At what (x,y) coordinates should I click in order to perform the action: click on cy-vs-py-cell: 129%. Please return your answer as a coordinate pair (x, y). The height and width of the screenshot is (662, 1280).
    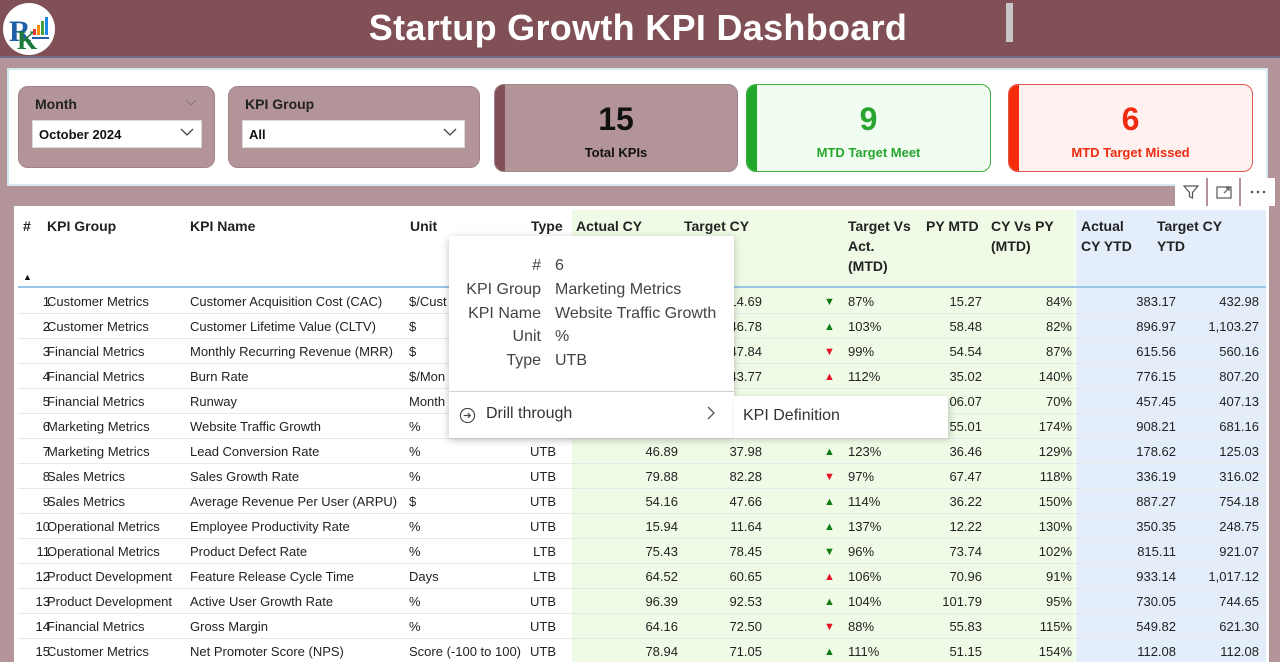
    Looking at the image, I should click on (1055, 451).